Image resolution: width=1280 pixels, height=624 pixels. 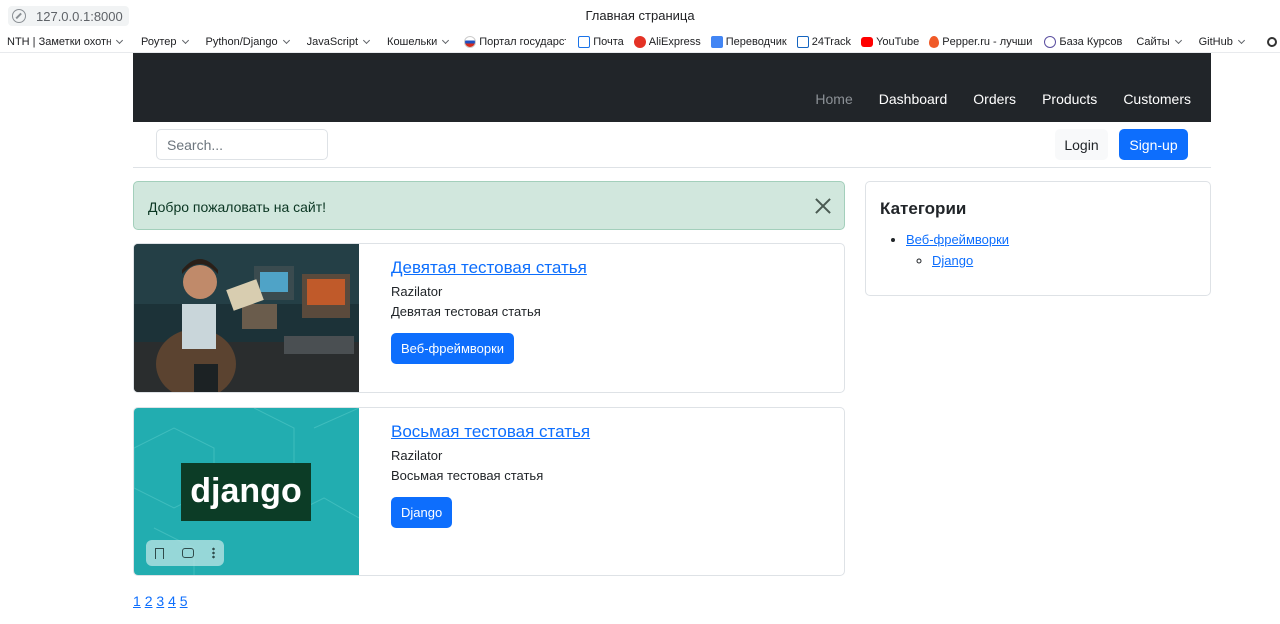 What do you see at coordinates (923, 208) in the screenshot?
I see `sidebar-heading: Категории` at bounding box center [923, 208].